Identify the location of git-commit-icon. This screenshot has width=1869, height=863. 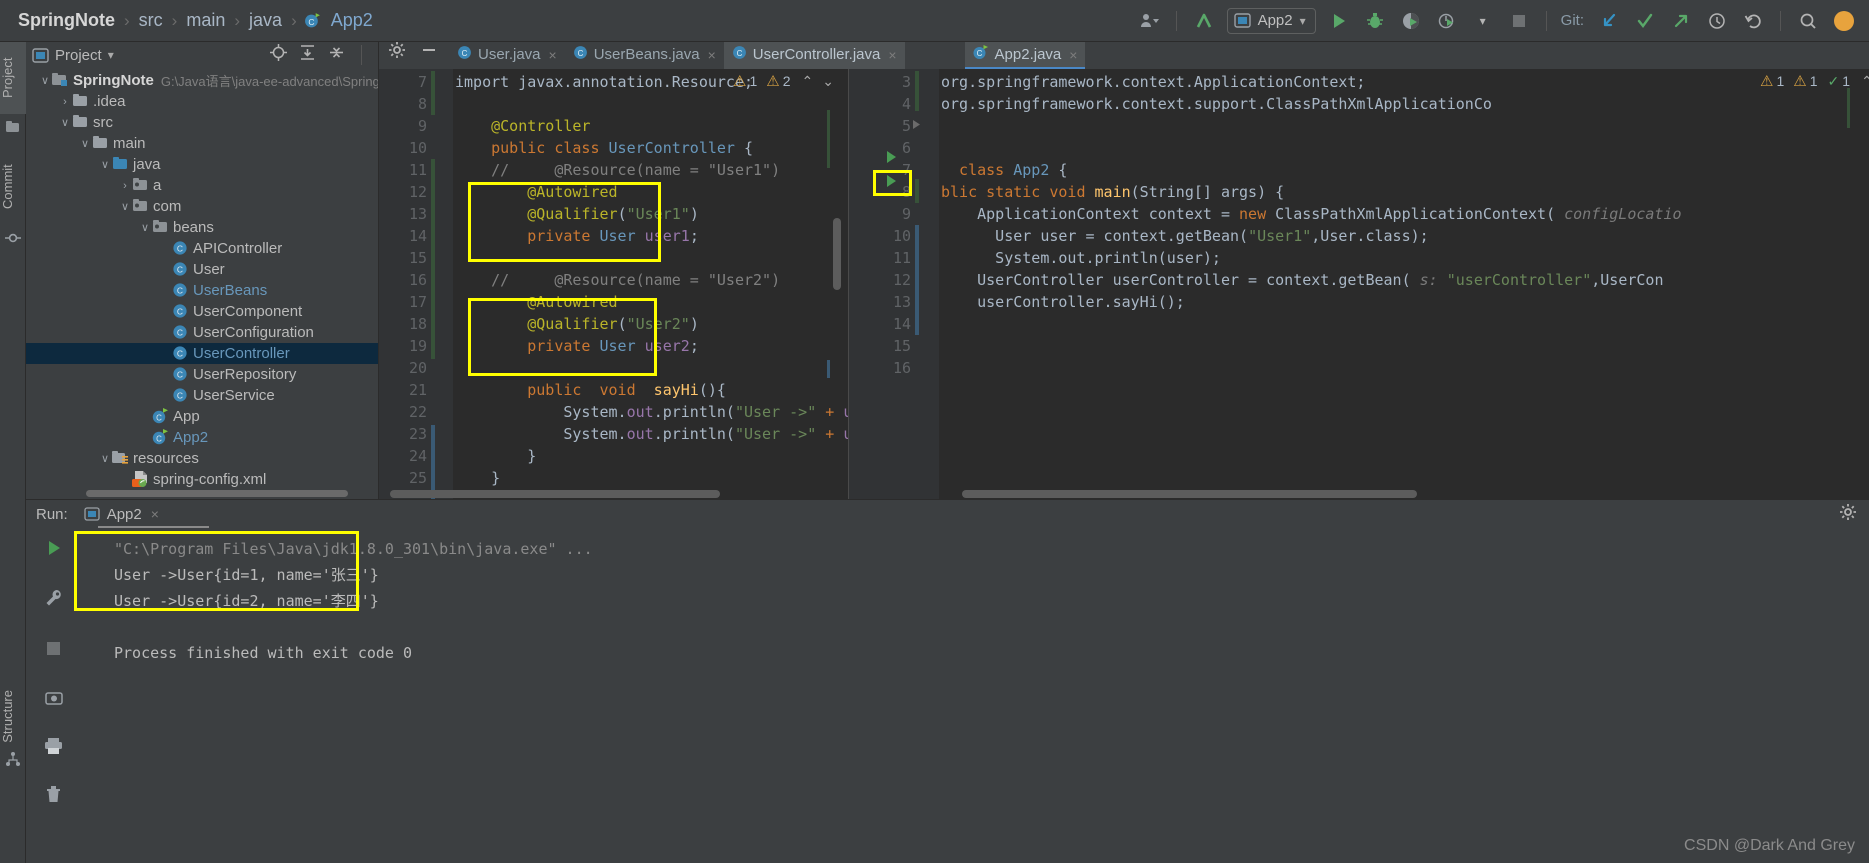
(1645, 21).